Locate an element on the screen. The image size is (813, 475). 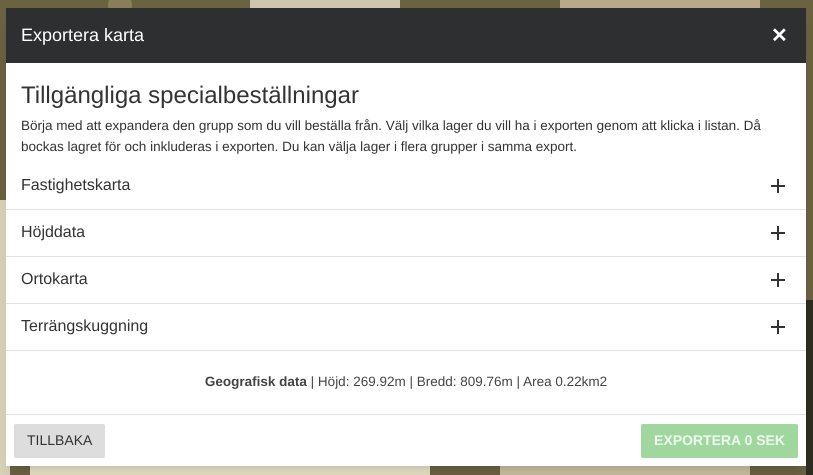
back-button: TILLBAKA is located at coordinates (60, 441).